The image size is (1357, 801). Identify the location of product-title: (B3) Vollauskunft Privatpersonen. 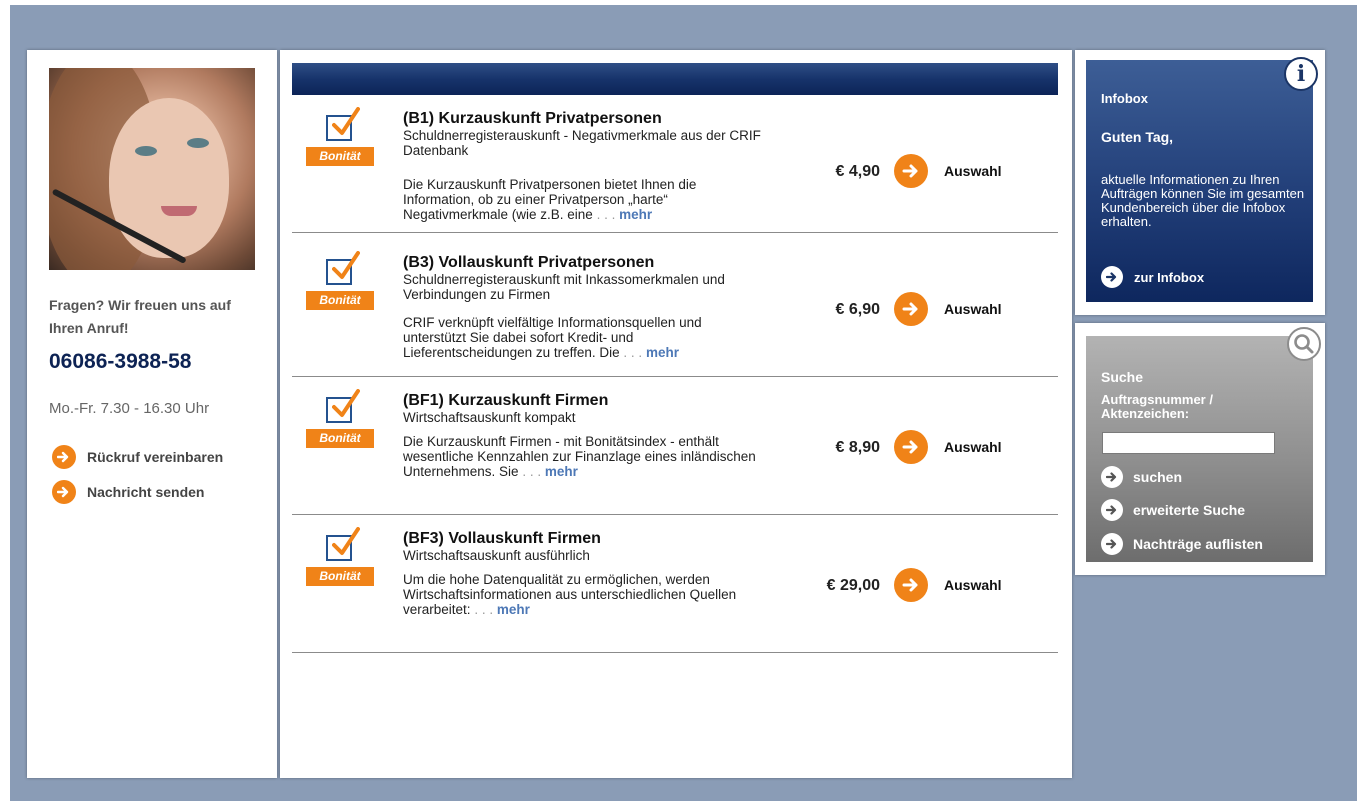
(529, 262).